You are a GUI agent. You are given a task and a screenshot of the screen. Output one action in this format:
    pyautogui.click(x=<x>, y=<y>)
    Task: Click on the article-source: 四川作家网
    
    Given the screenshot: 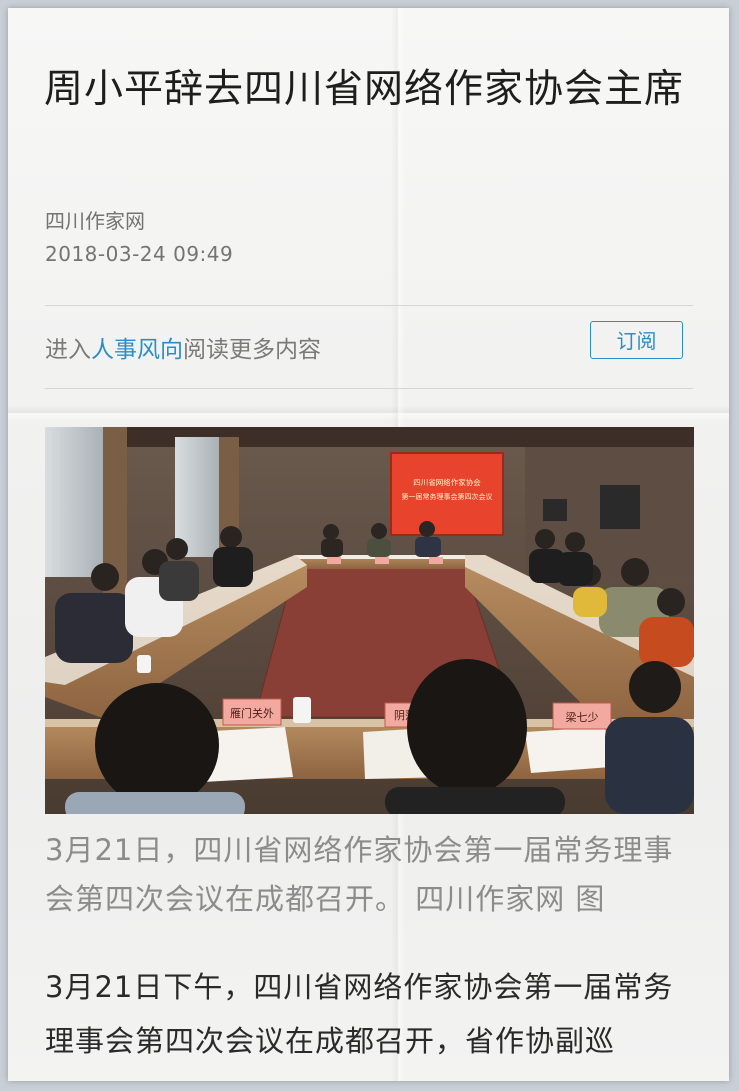 What is the action you would take?
    pyautogui.click(x=95, y=219)
    